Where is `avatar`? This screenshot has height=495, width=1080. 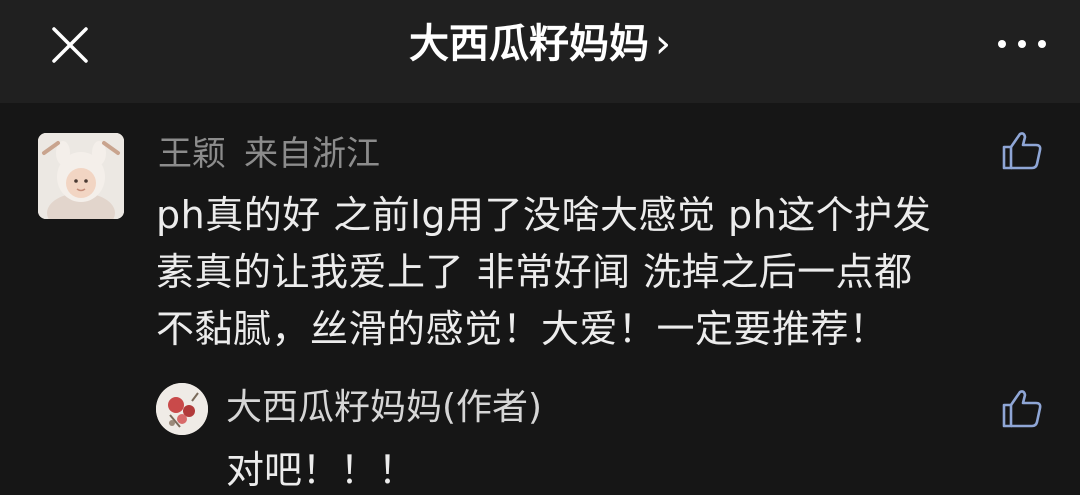 avatar is located at coordinates (81, 176).